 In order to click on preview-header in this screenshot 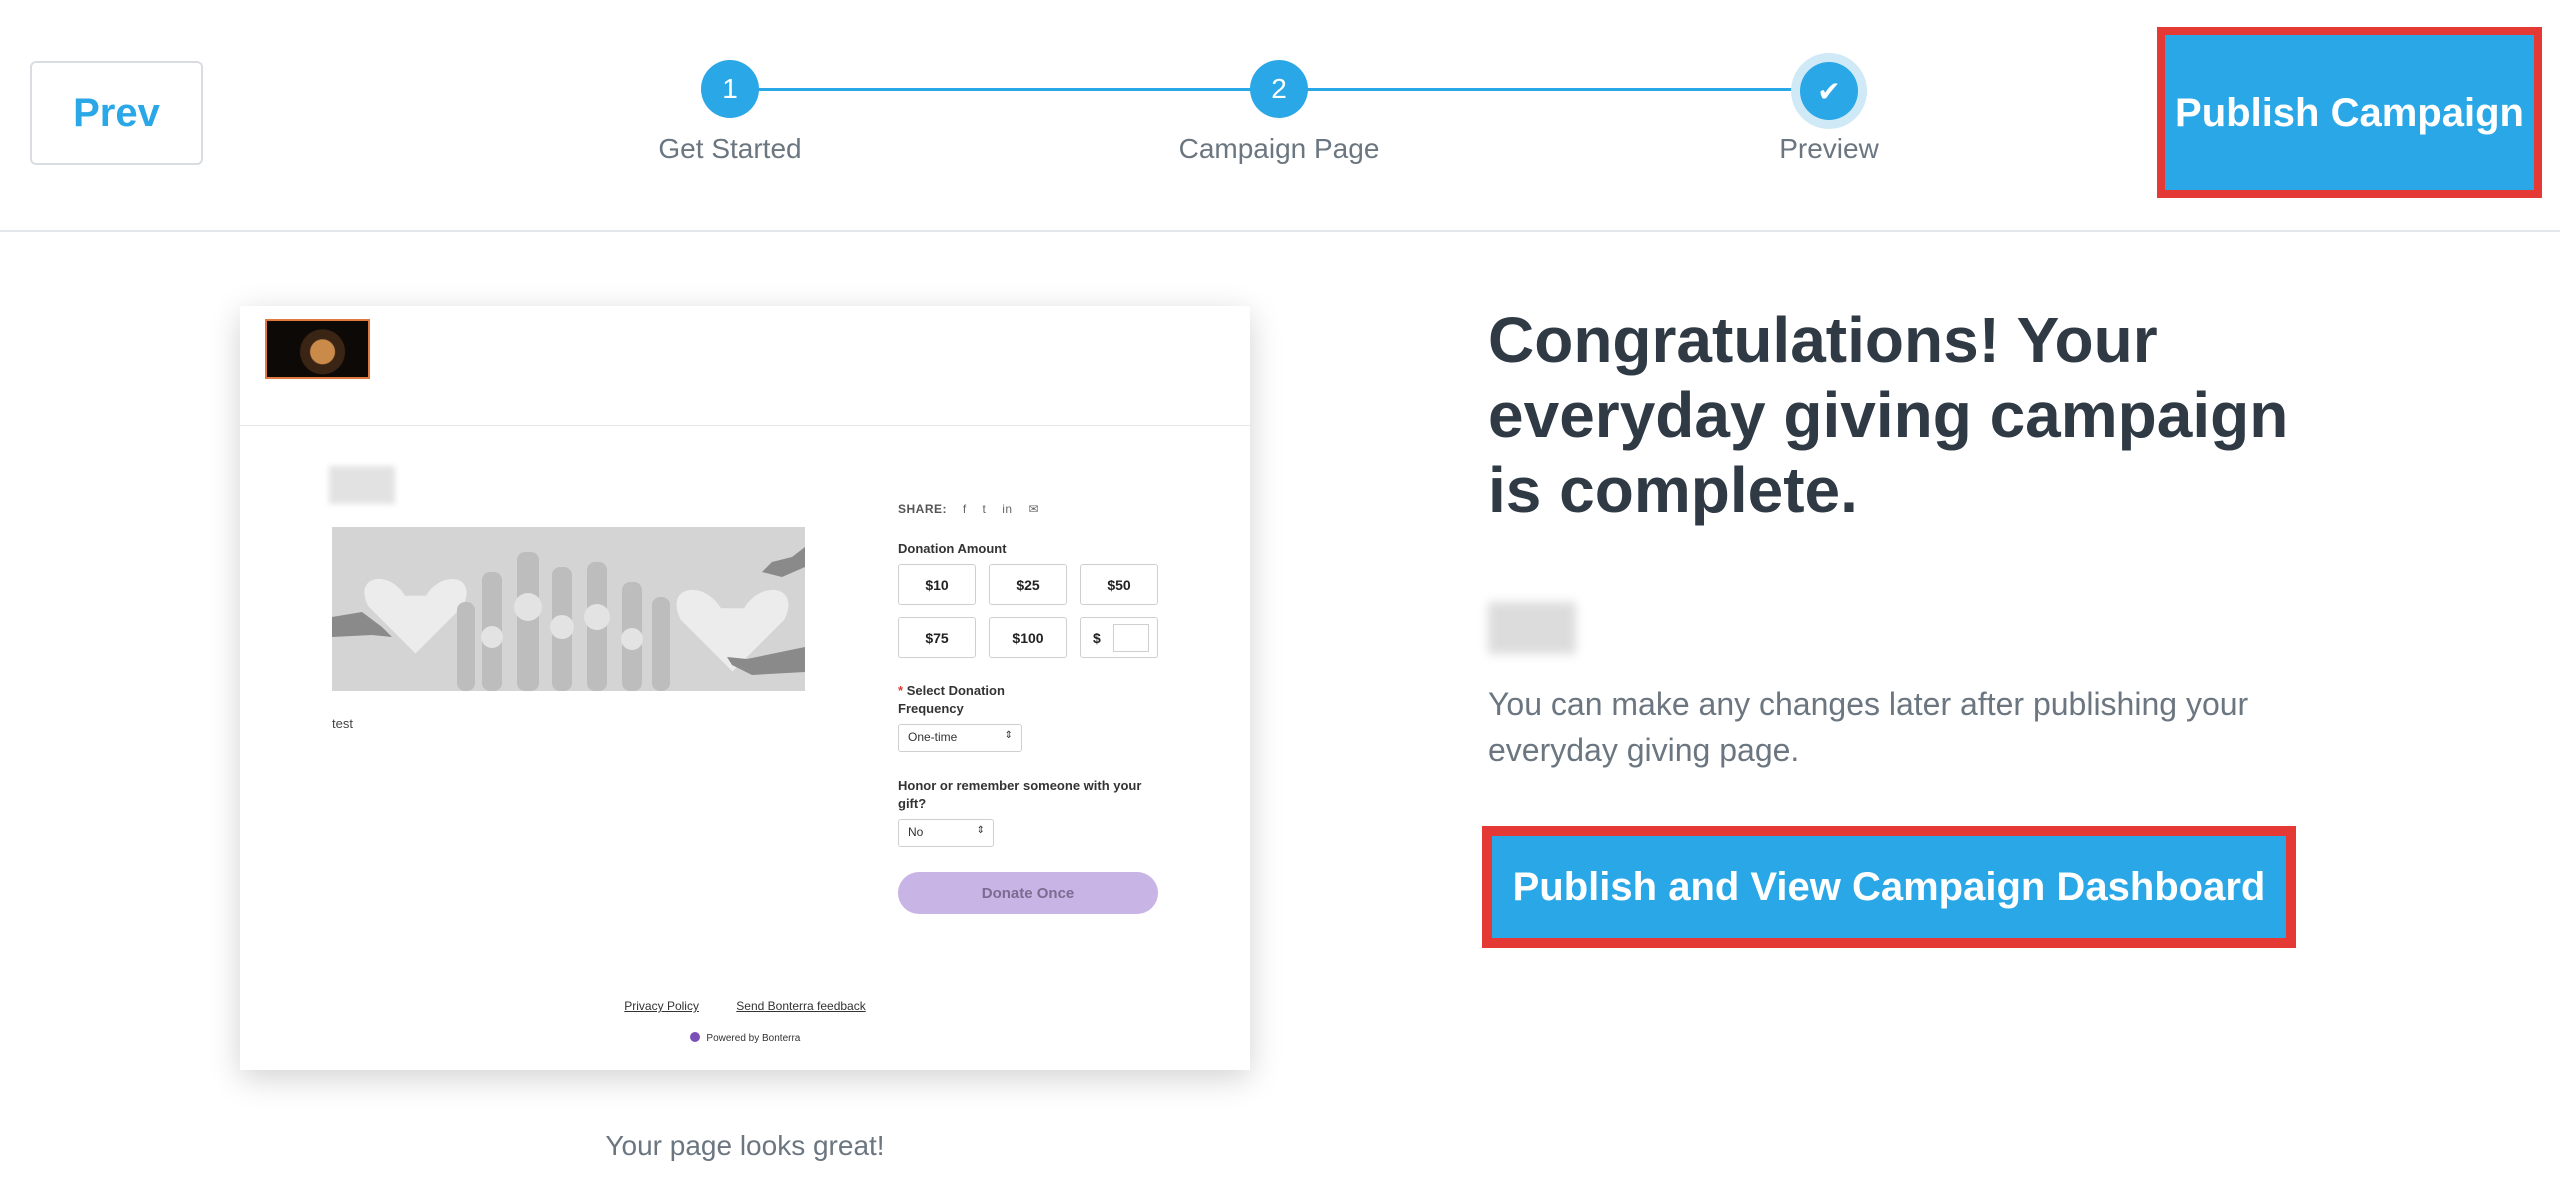, I will do `click(745, 366)`.